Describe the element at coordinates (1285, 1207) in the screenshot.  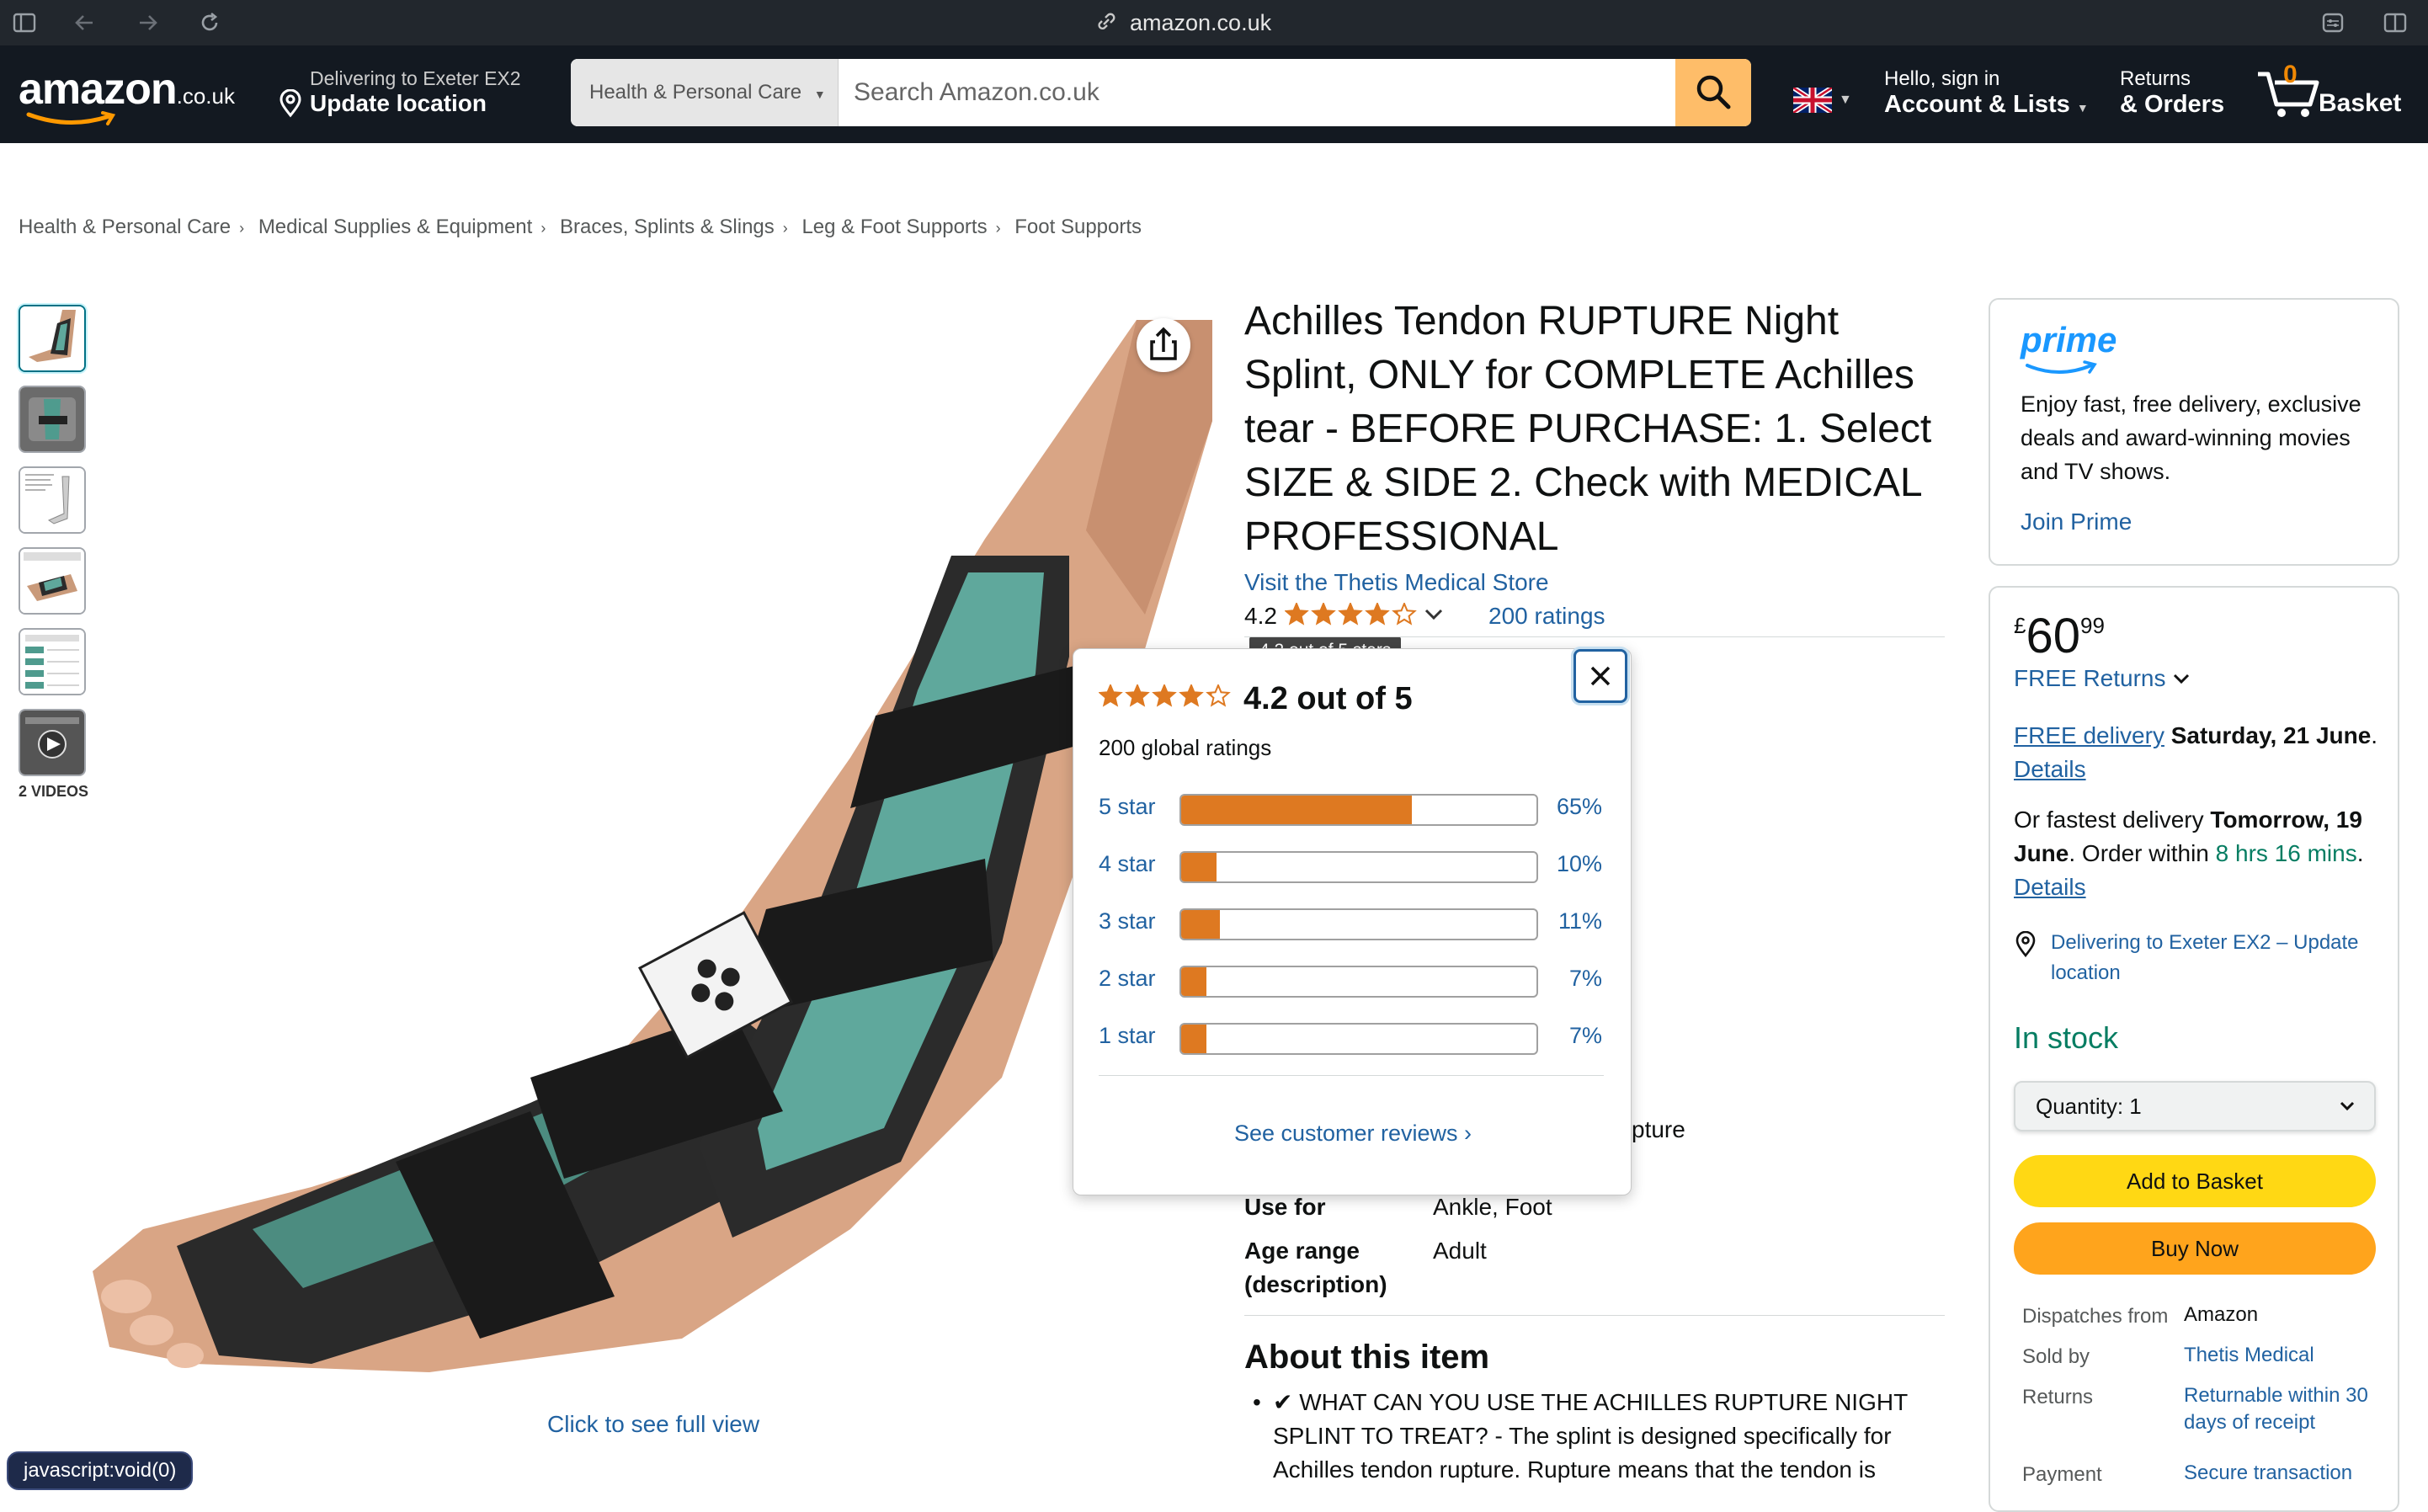
I see `spec-key: Use for` at that location.